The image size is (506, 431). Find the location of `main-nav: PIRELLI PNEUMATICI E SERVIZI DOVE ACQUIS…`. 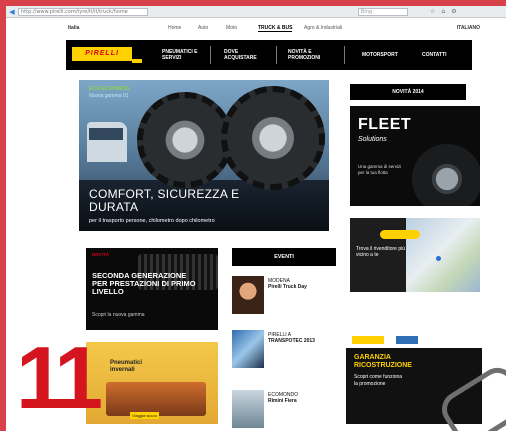

main-nav: PIRELLI PNEUMATICI E SERVIZI DOVE ACQUIS… is located at coordinates (269, 55).